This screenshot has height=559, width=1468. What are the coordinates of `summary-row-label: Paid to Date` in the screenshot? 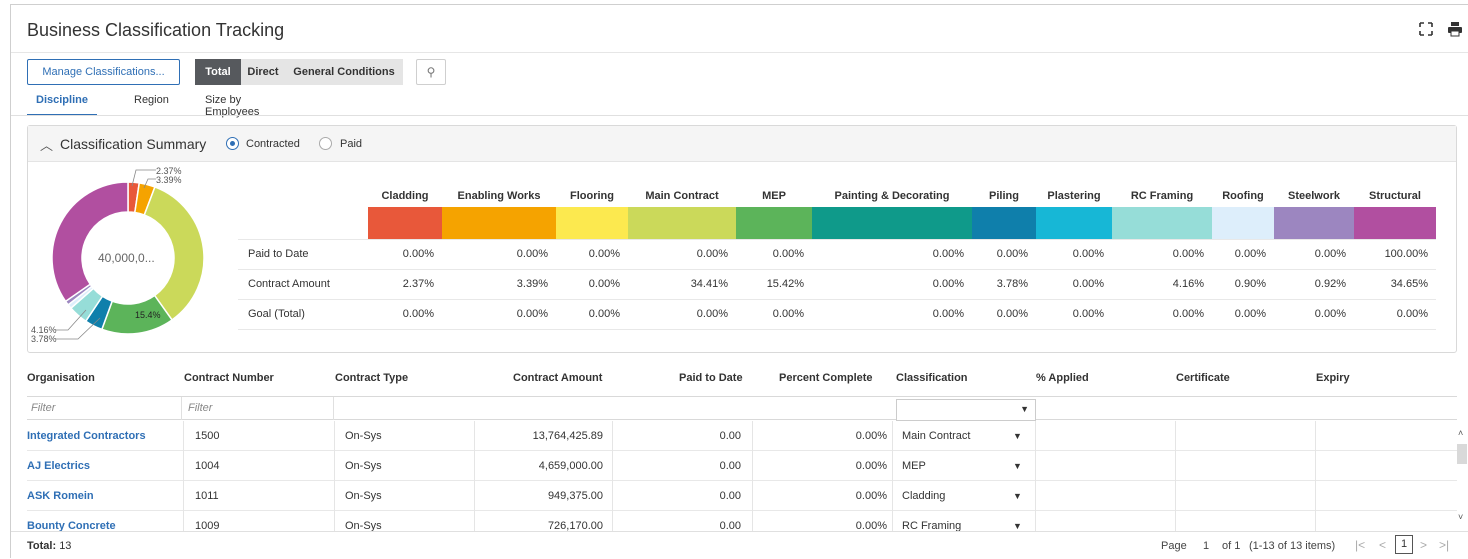 It's located at (303, 254).